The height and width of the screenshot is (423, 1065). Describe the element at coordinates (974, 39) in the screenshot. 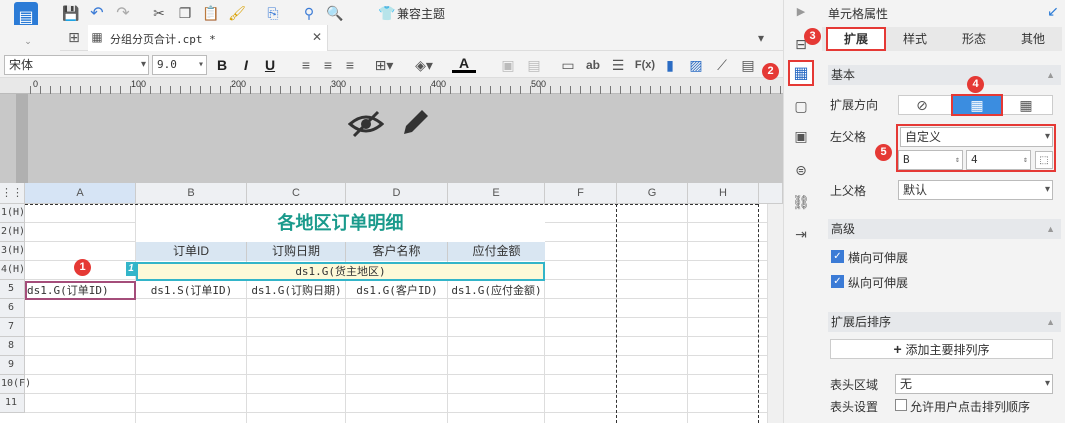

I see `tab-form: 形态` at that location.